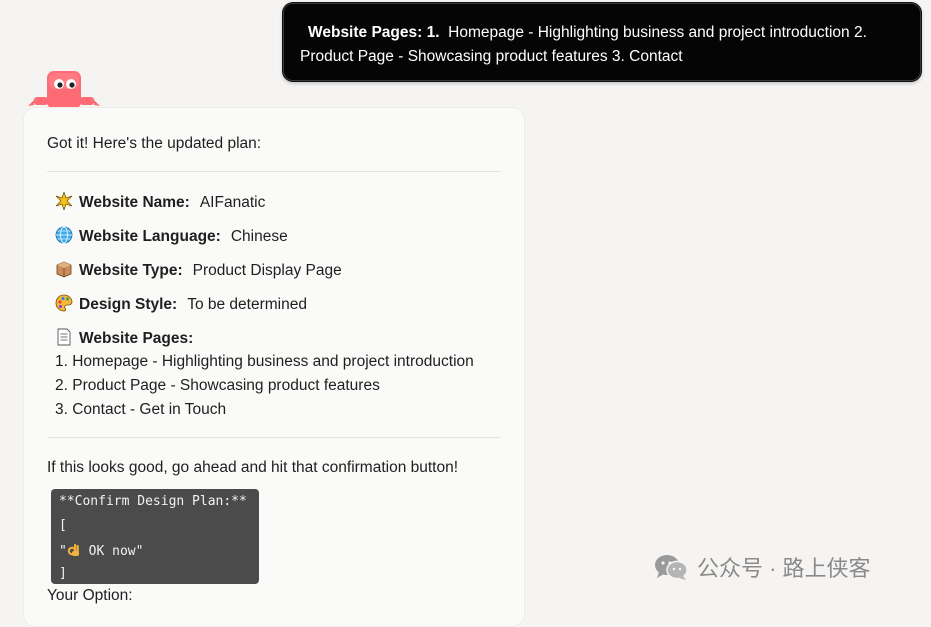 The image size is (931, 627). What do you see at coordinates (259, 236) in the screenshot?
I see `plan-value: Chinese` at bounding box center [259, 236].